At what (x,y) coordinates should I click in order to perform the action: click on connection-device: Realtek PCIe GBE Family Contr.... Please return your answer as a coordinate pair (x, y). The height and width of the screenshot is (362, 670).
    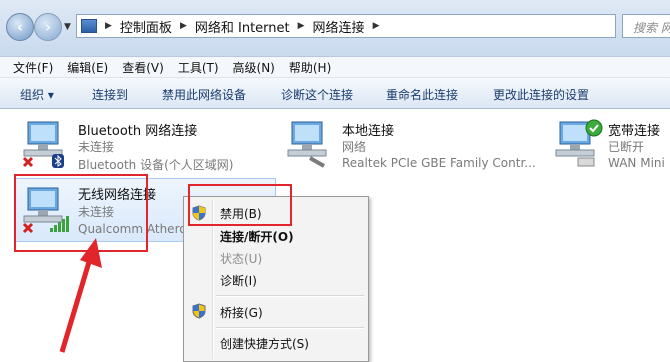
    Looking at the image, I should click on (439, 163).